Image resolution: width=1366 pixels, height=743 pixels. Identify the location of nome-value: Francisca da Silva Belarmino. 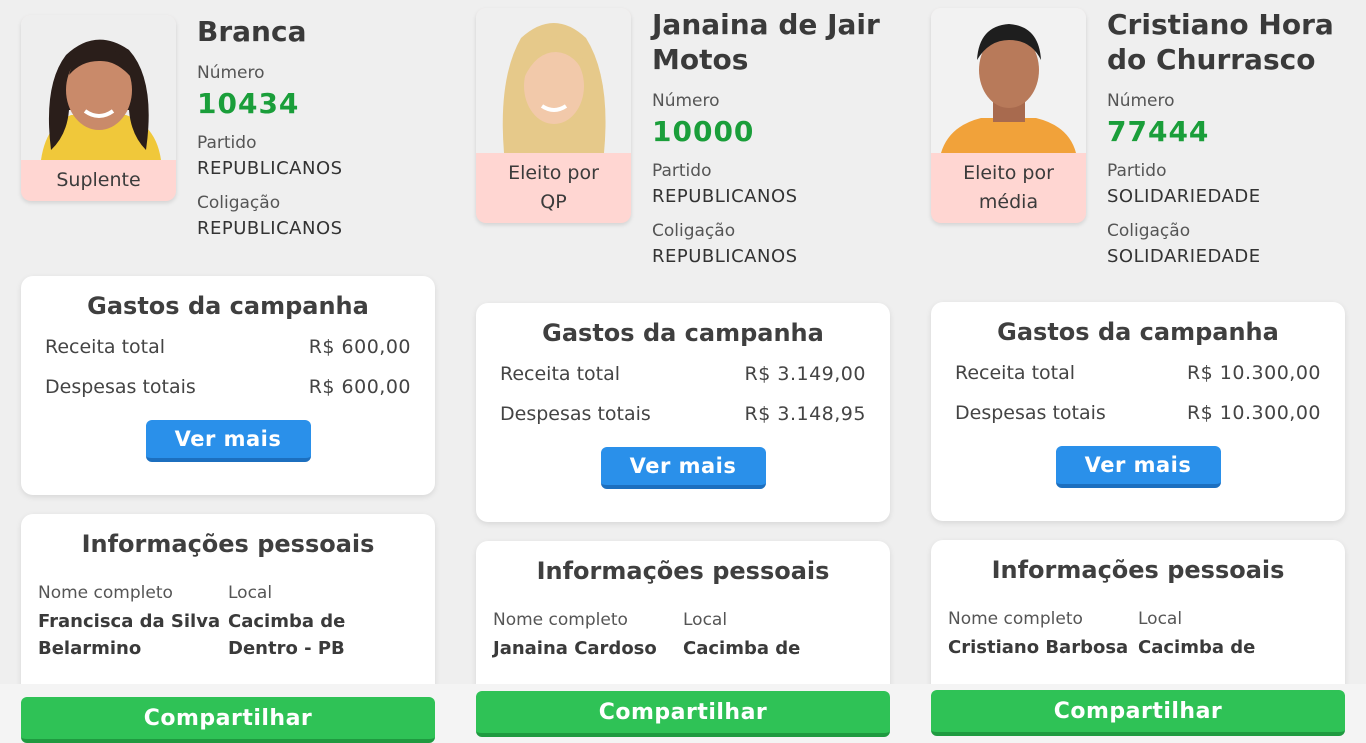
(129, 635).